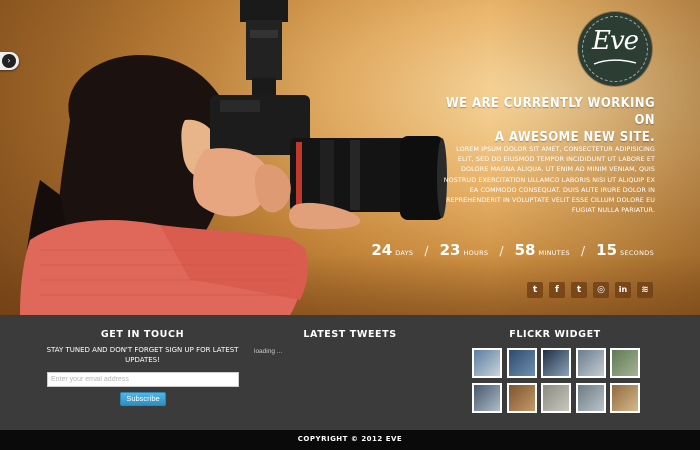 The width and height of the screenshot is (700, 450). I want to click on rss-icon: ≋, so click(645, 290).